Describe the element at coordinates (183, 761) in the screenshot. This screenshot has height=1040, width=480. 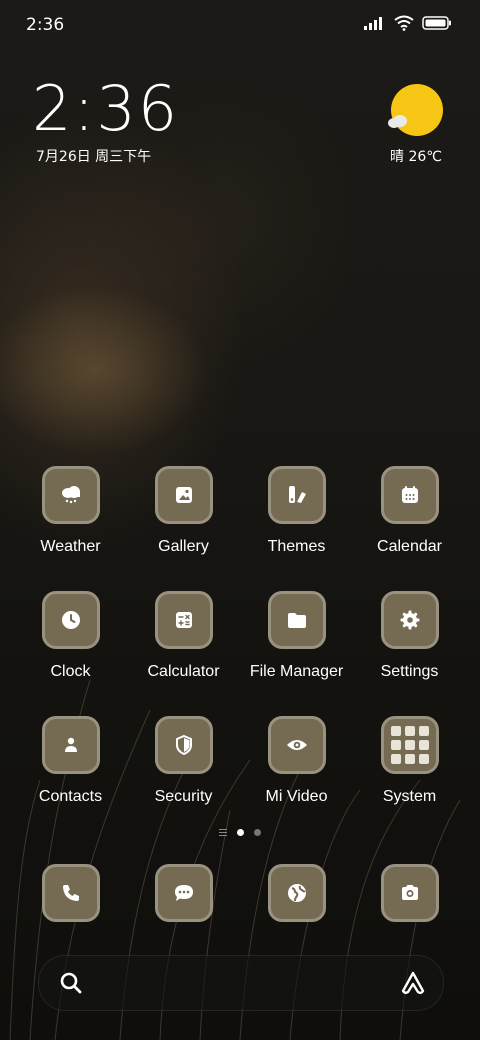
I see `app-security: Security` at that location.